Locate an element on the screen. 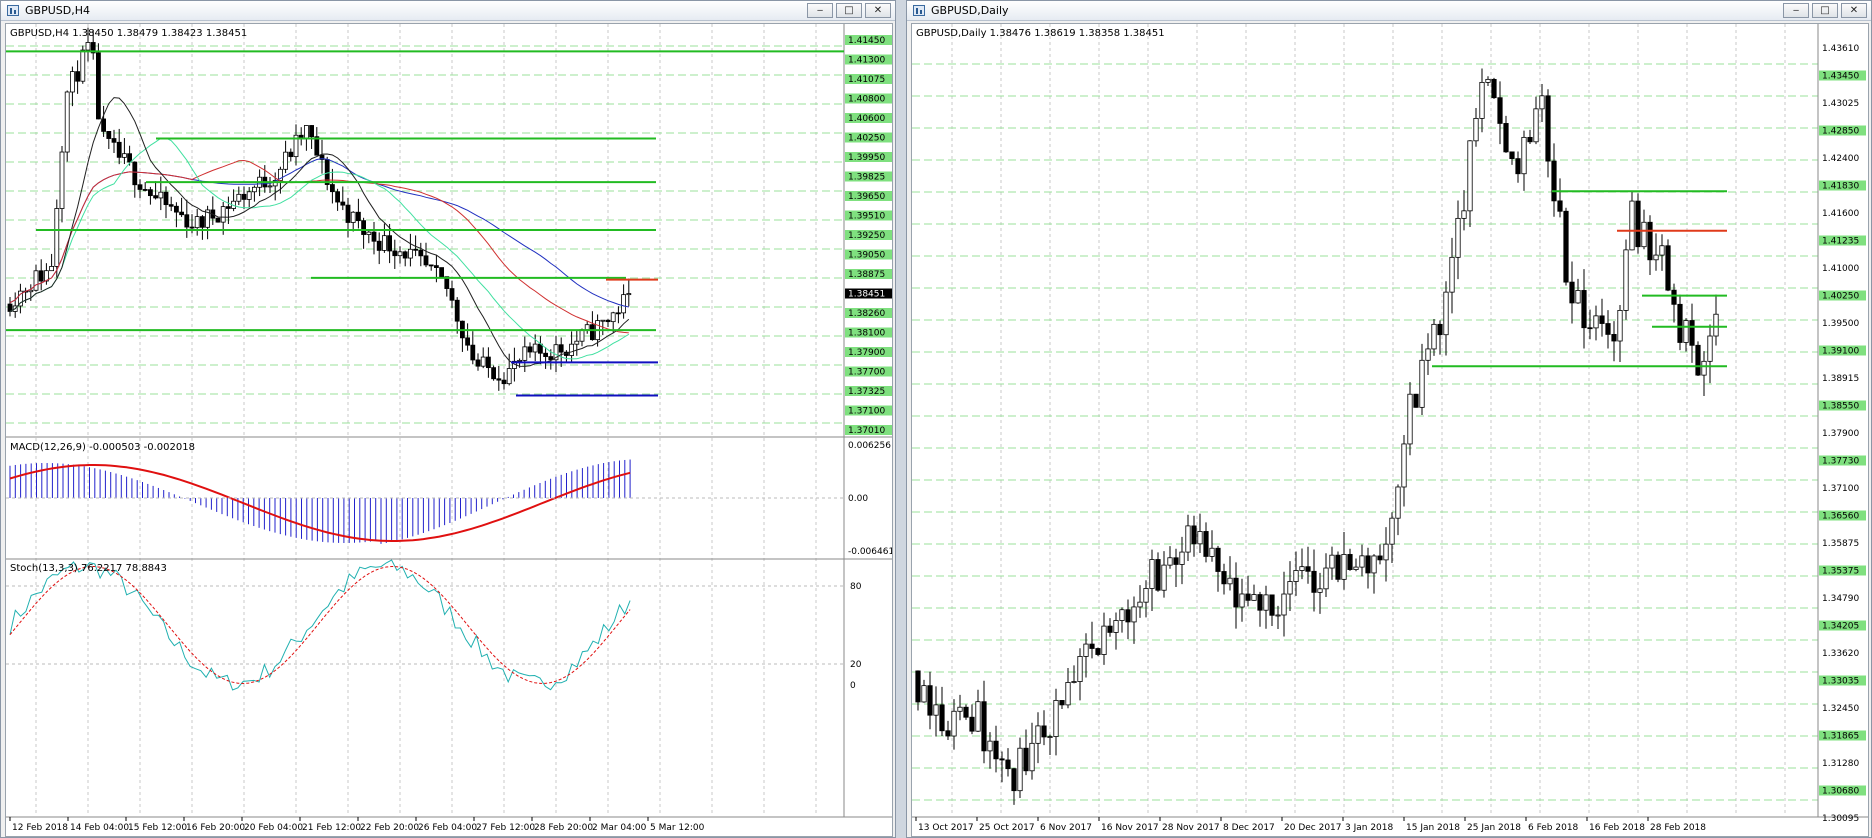  chart-window-icon is located at coordinates (13, 10).